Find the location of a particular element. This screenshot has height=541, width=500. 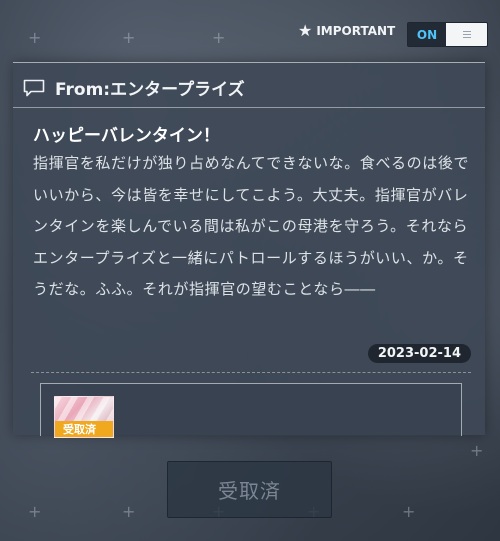

toggle-off-knob is located at coordinates (466, 34).